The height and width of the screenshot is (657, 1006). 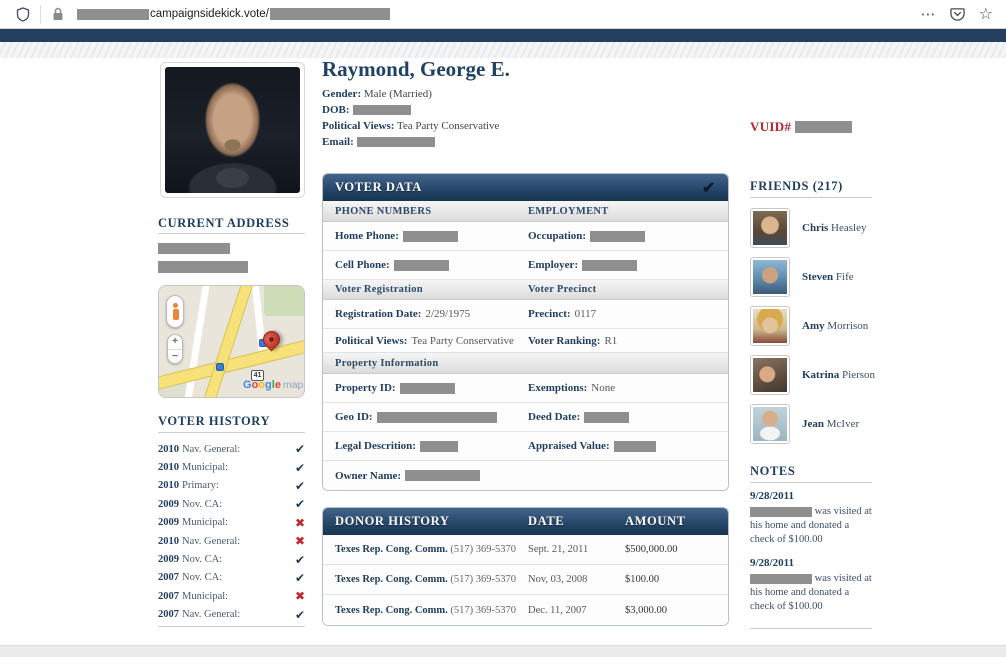 I want to click on vuid-field: VUID#, so click(x=801, y=127).